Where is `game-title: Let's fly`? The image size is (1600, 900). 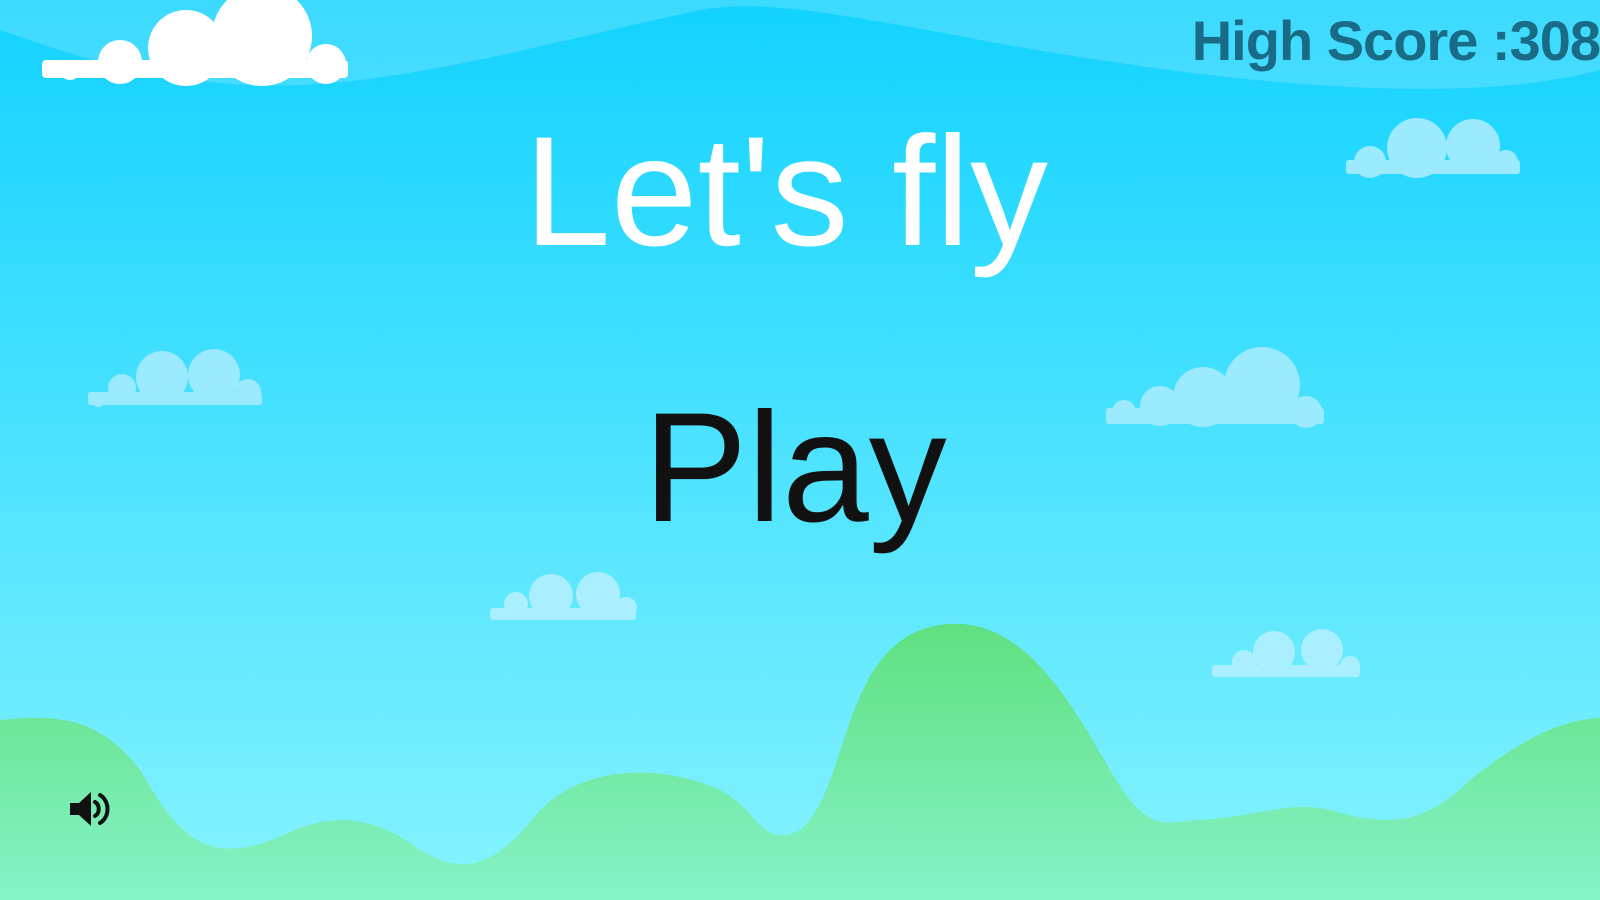
game-title: Let's fly is located at coordinates (786, 192).